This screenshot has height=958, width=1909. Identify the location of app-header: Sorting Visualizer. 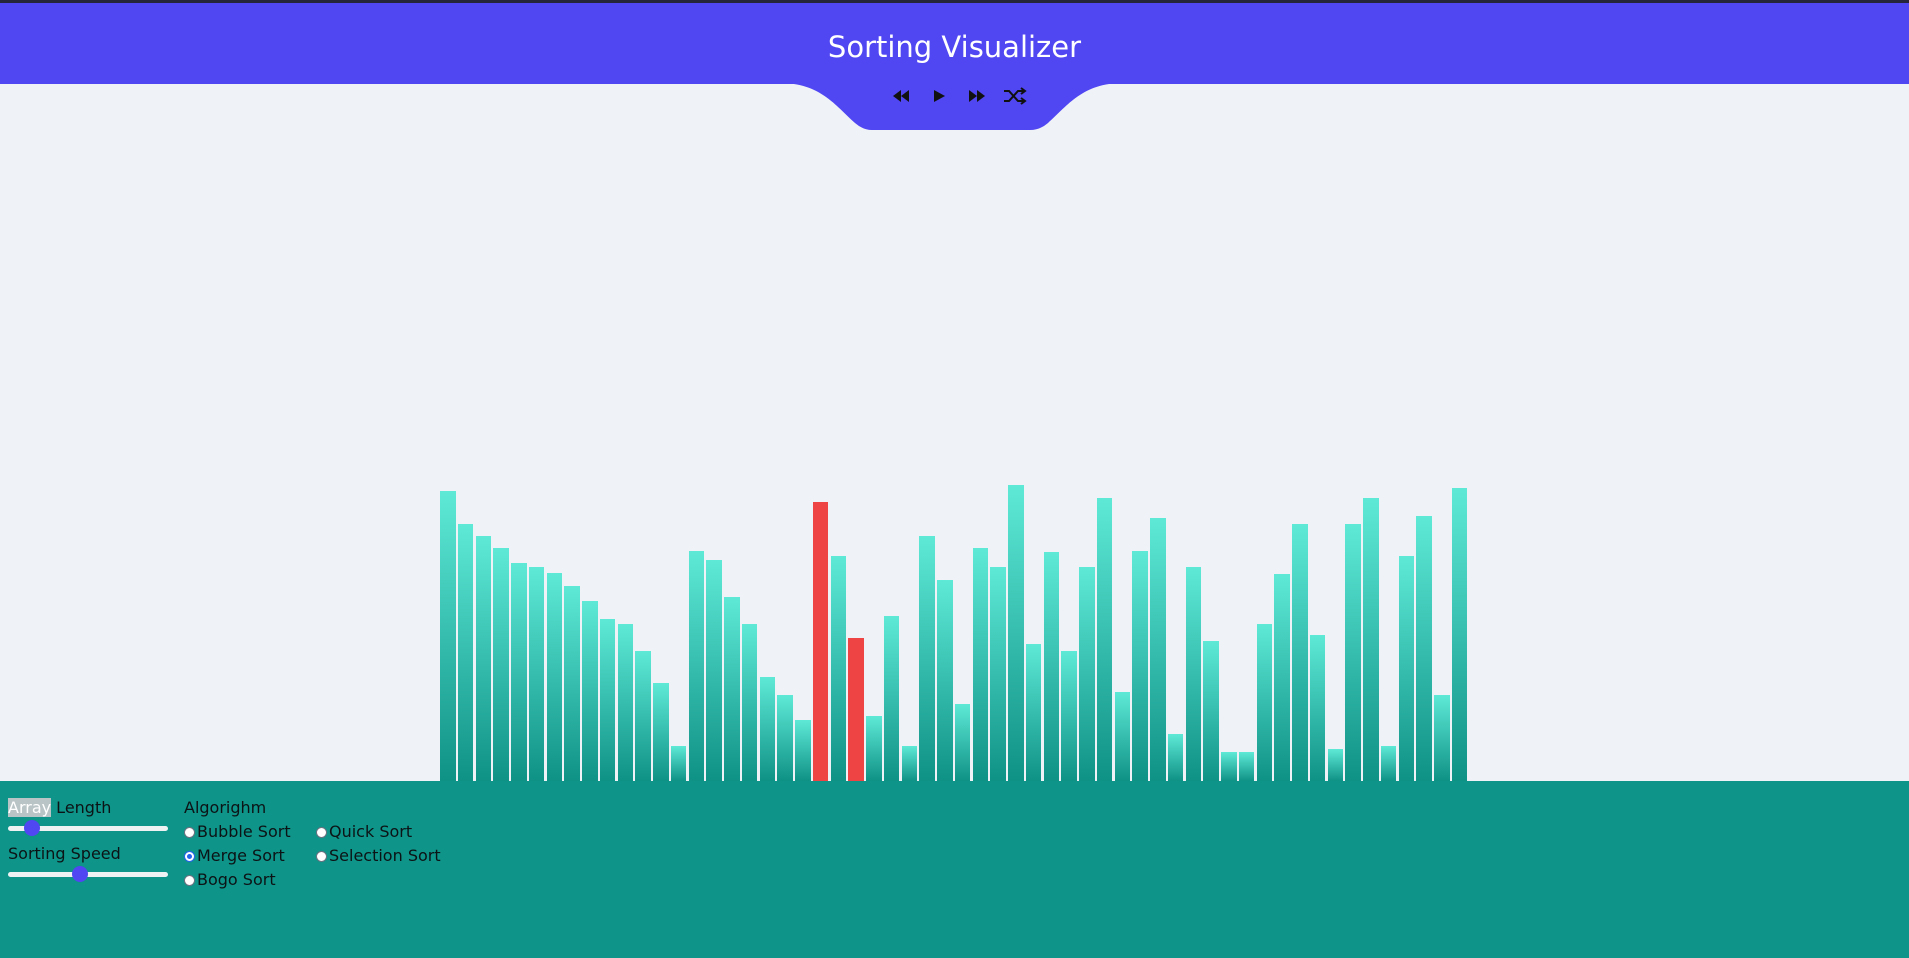
(954, 43).